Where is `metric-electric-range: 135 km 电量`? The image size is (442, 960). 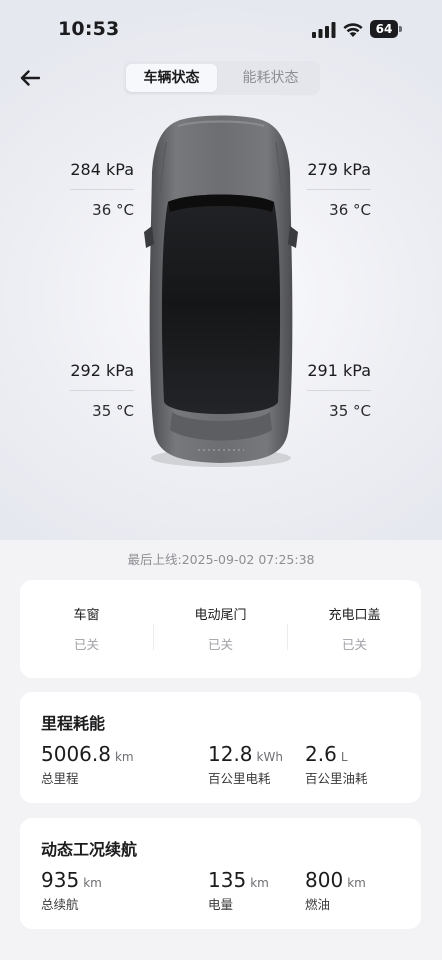 metric-electric-range: 135 km 电量 is located at coordinates (238, 890).